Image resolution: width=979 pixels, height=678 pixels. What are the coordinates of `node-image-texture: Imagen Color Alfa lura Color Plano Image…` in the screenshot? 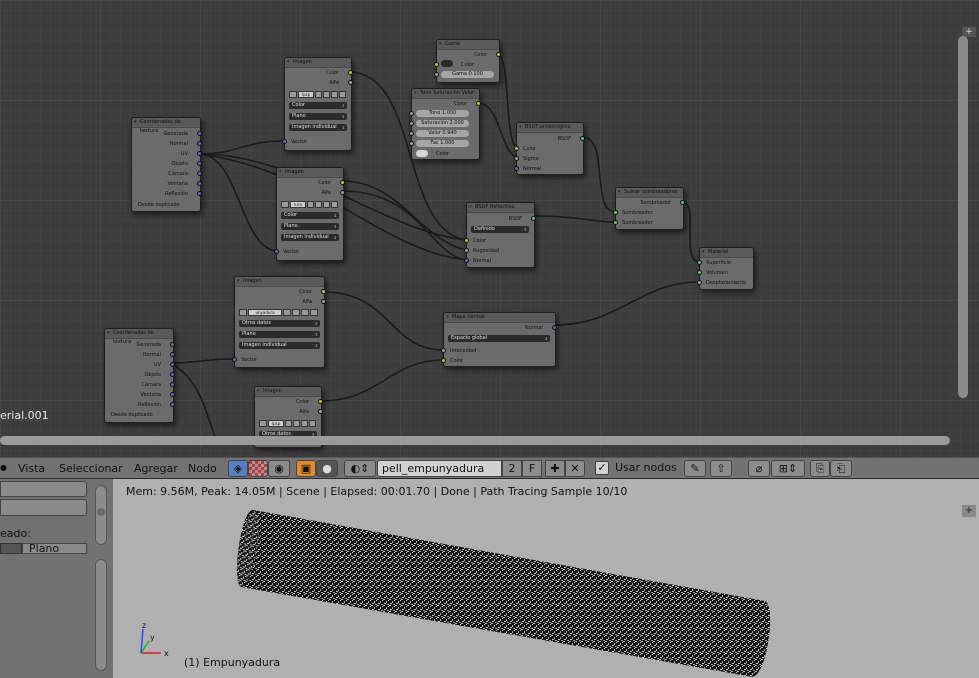 It's located at (309, 214).